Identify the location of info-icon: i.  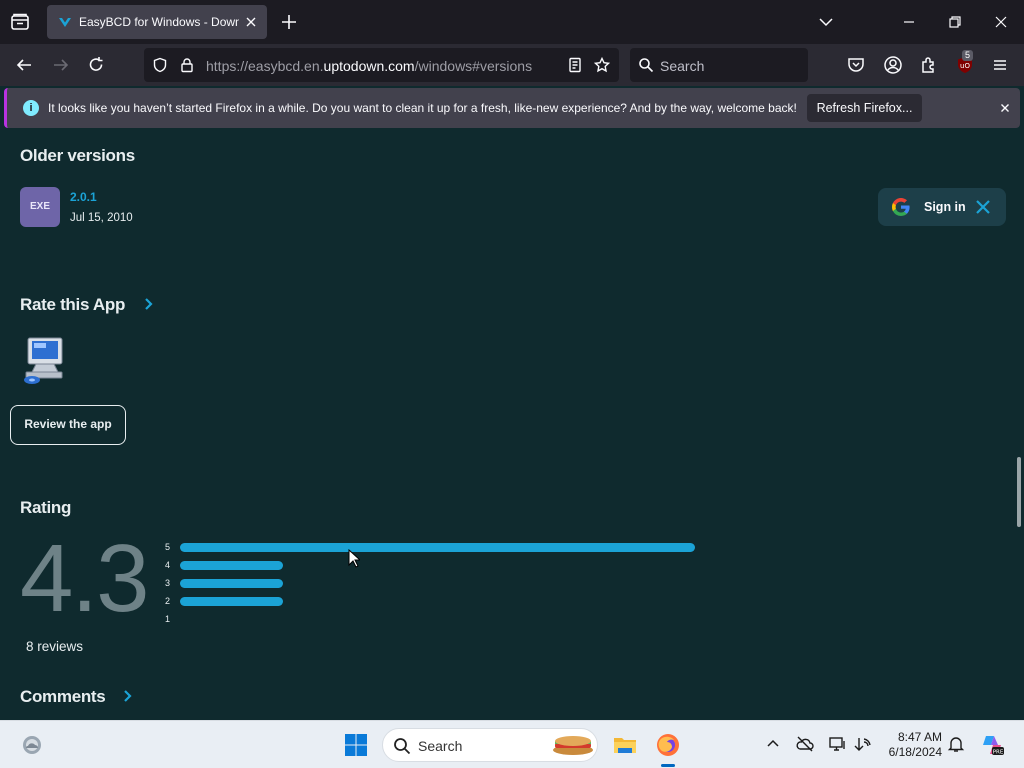
(31, 108).